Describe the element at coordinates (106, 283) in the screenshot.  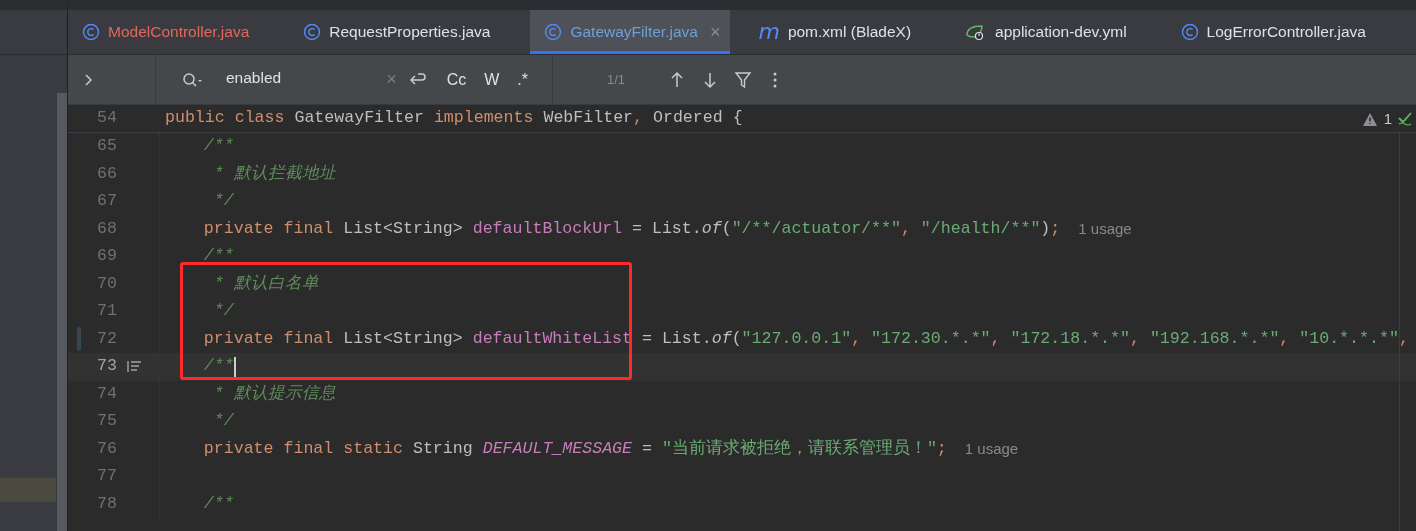
I see `line-number: 70` at that location.